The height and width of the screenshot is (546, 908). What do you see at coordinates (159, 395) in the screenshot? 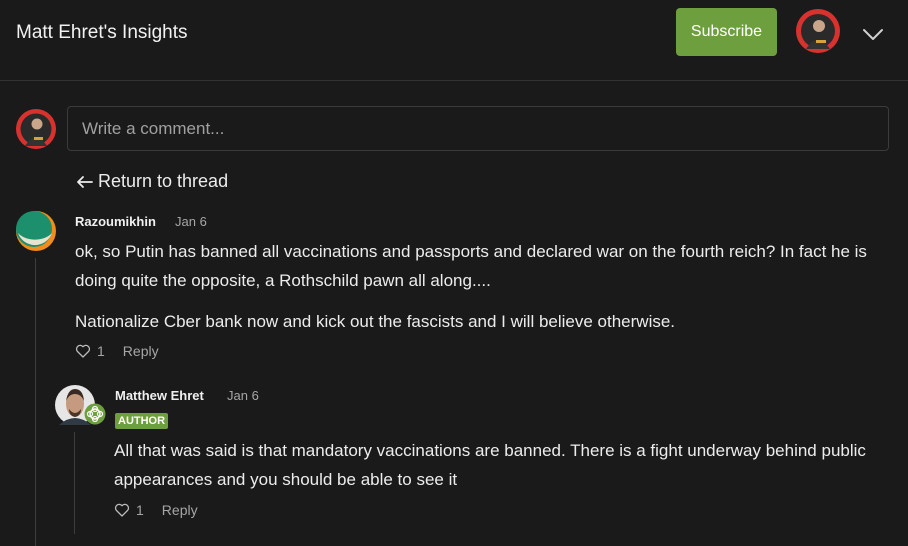
I see `comment-author: Matthew Ehret` at bounding box center [159, 395].